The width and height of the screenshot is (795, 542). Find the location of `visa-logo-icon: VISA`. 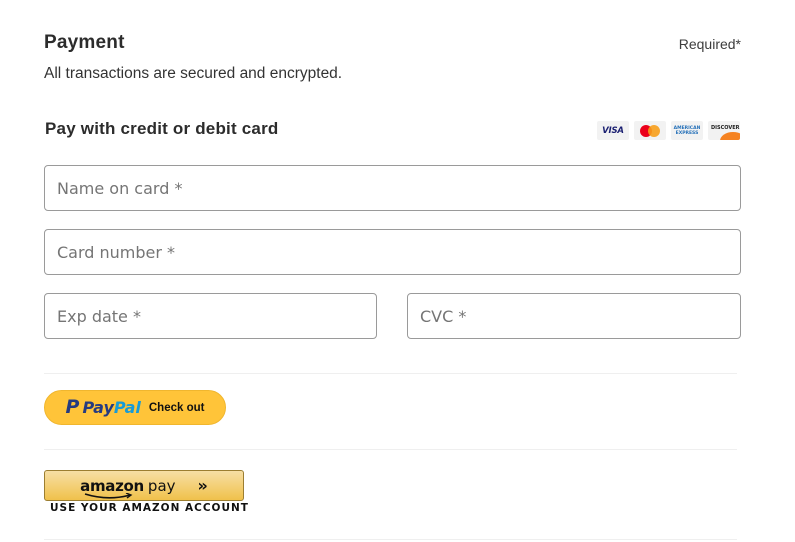

visa-logo-icon: VISA is located at coordinates (613, 130).